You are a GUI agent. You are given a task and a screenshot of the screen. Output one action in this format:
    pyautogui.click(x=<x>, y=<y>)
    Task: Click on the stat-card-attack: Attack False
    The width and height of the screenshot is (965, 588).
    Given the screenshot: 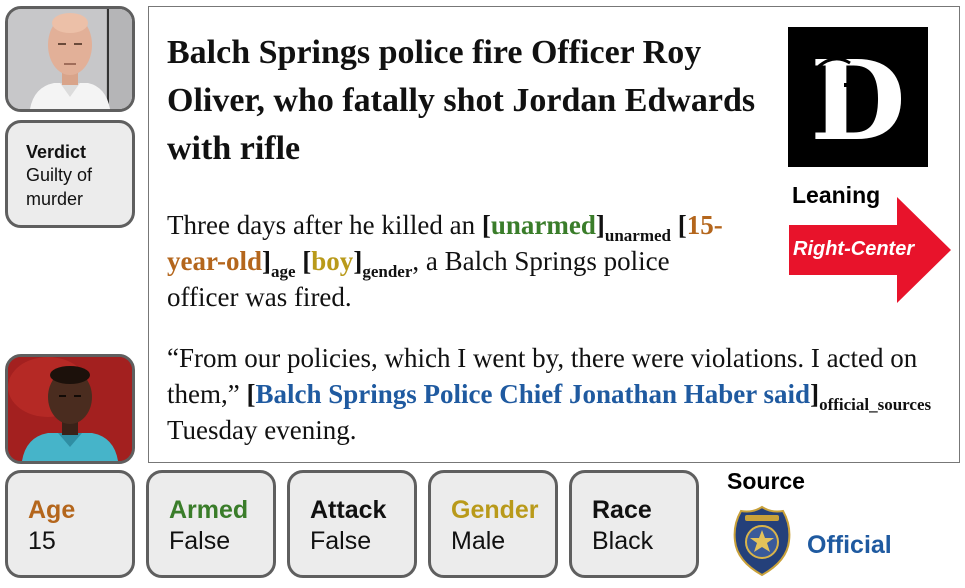 What is the action you would take?
    pyautogui.click(x=352, y=524)
    